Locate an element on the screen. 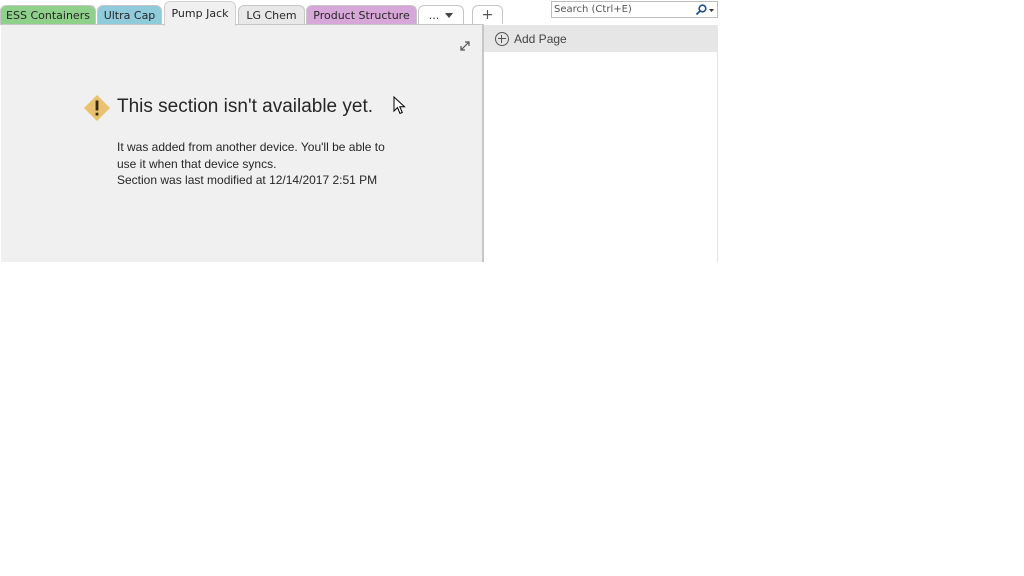 Image resolution: width=1024 pixels, height=576 pixels. search-button is located at coordinates (704, 9).